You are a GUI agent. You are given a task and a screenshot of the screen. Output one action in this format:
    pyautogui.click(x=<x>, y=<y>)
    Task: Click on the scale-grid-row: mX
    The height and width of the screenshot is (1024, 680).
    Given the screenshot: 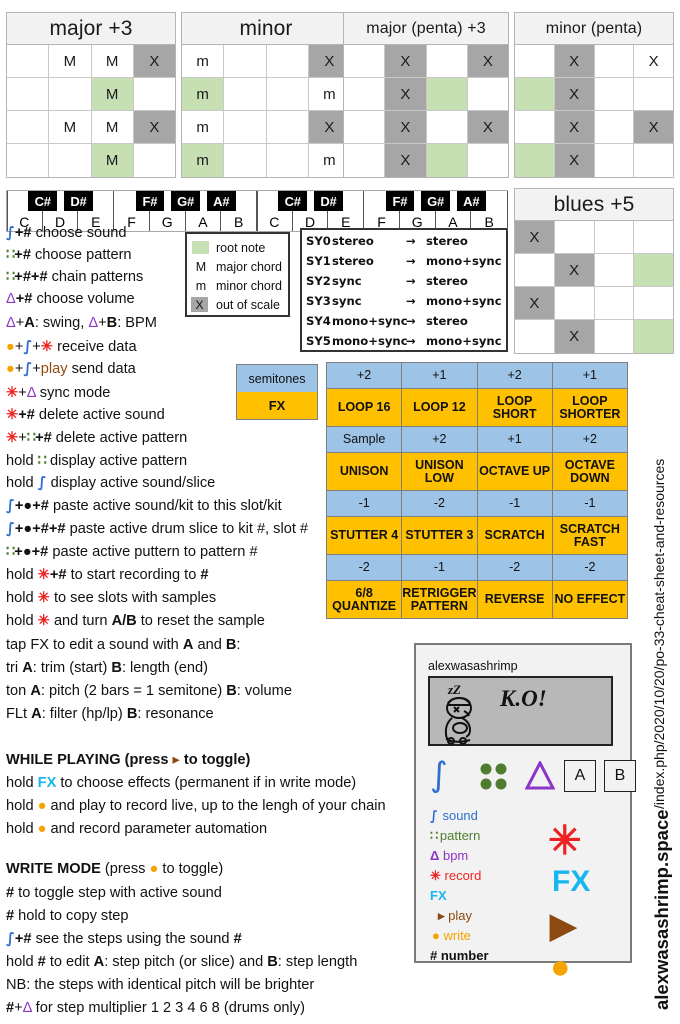 What is the action you would take?
    pyautogui.click(x=266, y=127)
    